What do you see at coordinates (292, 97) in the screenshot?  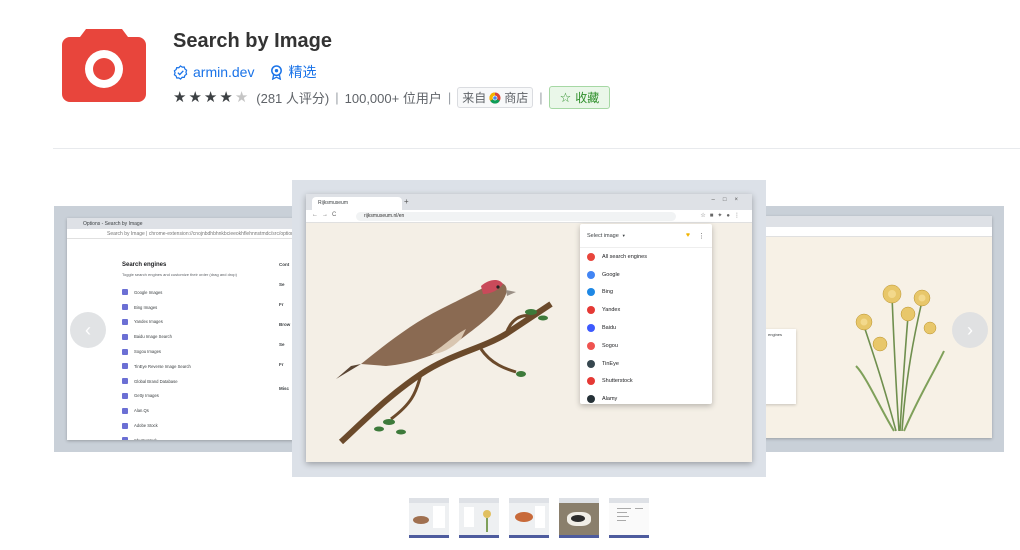 I see `rating-count: (281 人评分)` at bounding box center [292, 97].